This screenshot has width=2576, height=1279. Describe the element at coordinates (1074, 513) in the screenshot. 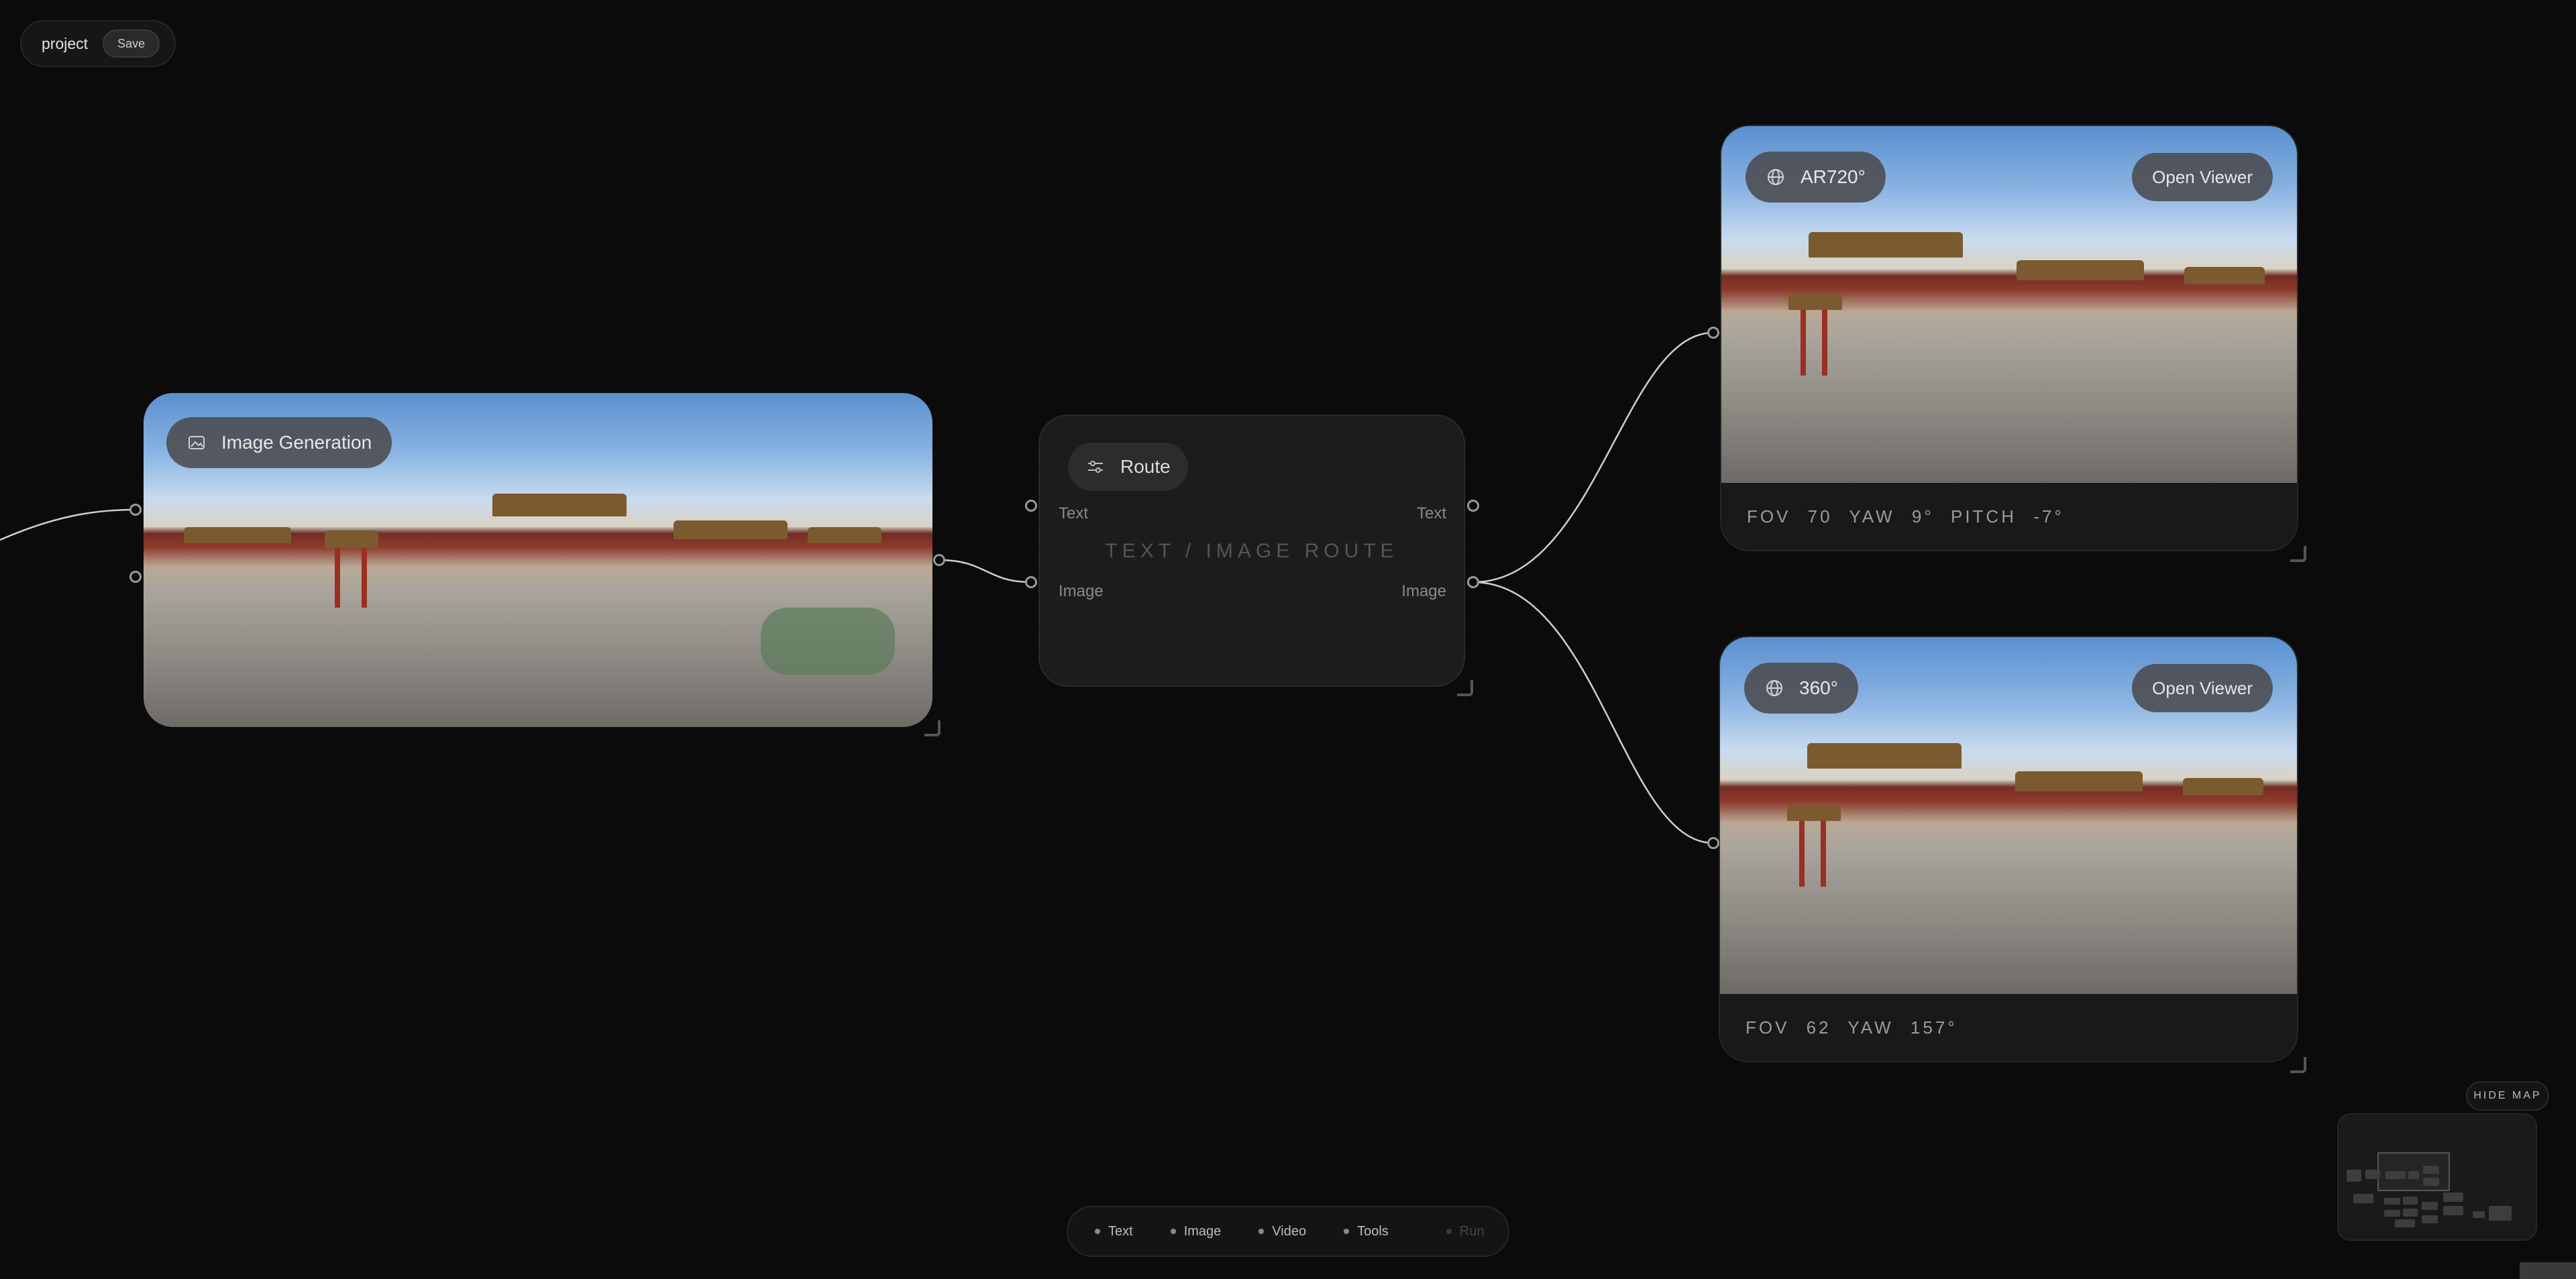

I see `route-input-text-label: Text` at that location.